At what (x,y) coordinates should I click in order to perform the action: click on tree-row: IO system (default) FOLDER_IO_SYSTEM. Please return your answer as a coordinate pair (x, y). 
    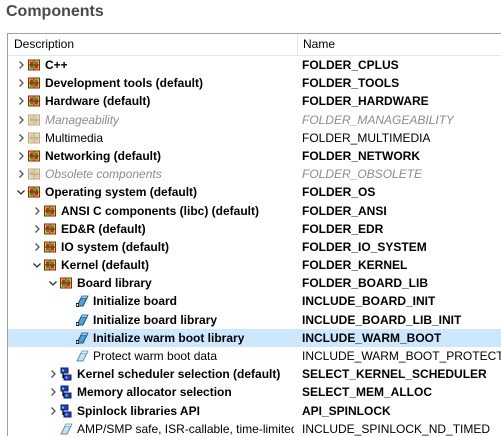
    Looking at the image, I should click on (254, 247).